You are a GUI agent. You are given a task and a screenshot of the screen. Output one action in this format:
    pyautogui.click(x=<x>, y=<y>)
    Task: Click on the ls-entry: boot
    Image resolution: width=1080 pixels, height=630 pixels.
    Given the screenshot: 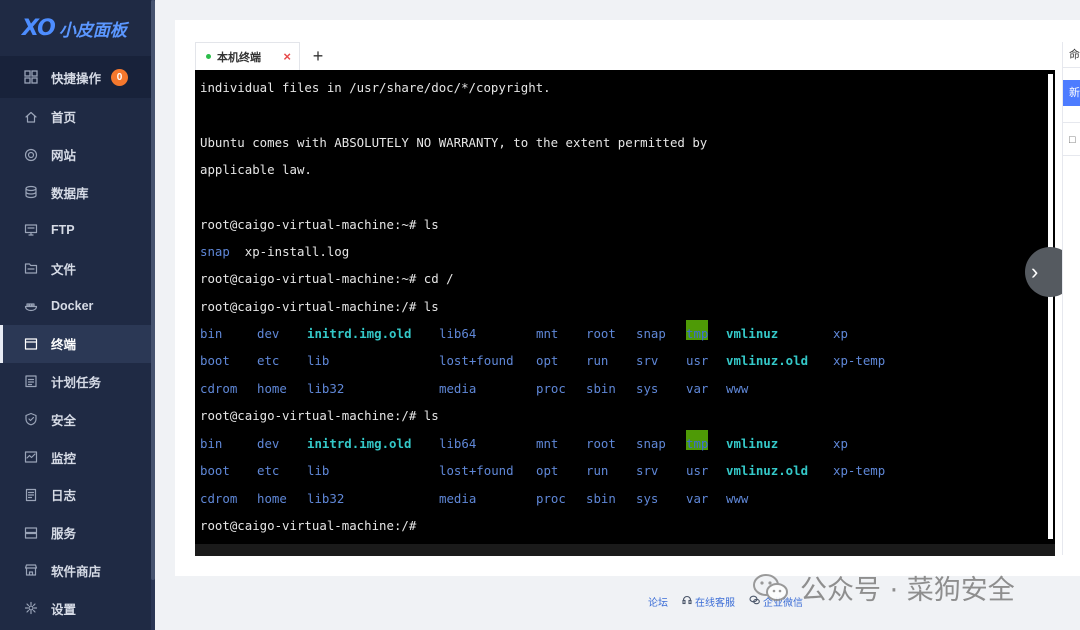 What is the action you would take?
    pyautogui.click(x=215, y=361)
    